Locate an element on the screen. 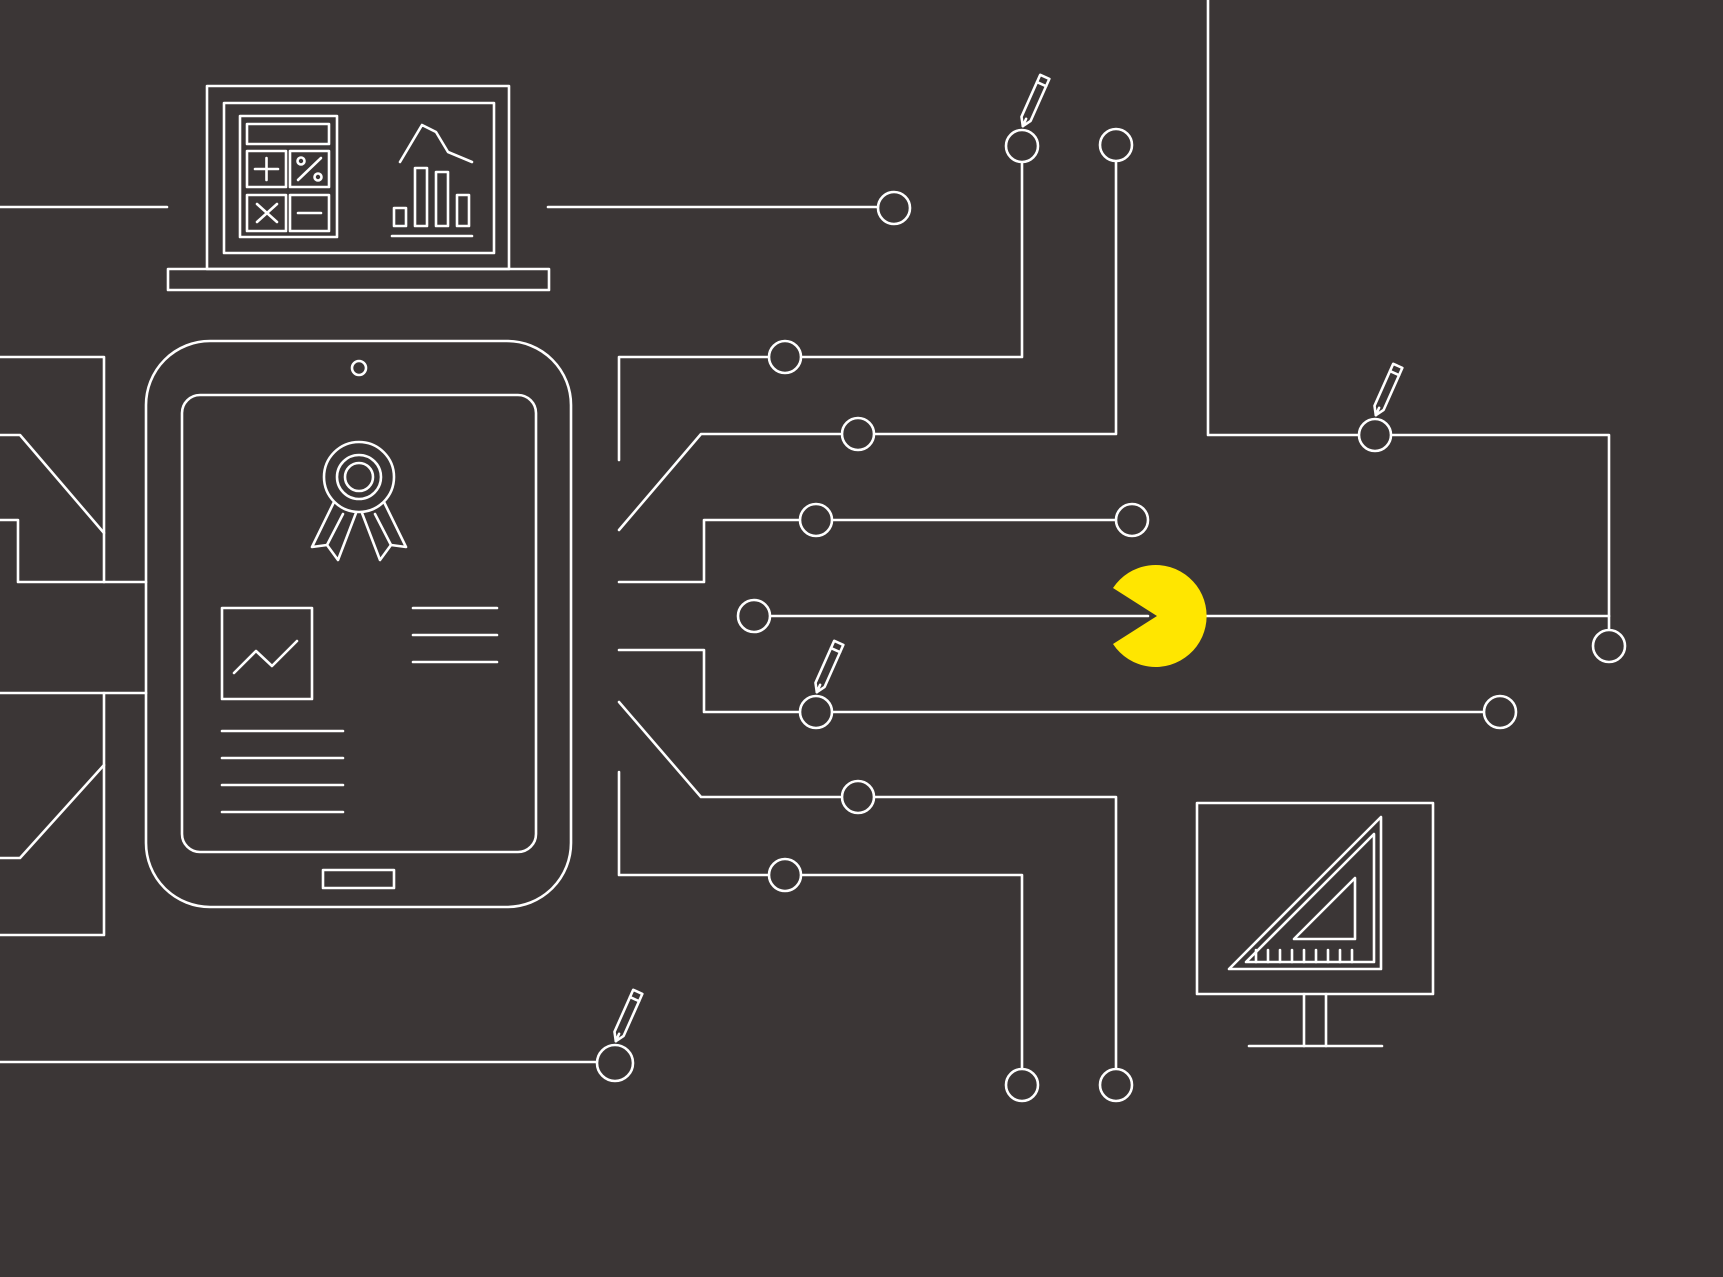 This screenshot has height=1277, width=1723. calculator-icon is located at coordinates (288, 176).